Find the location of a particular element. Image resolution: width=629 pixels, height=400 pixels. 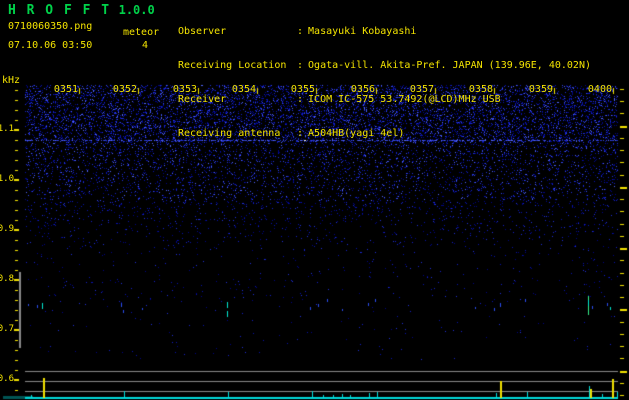

row-label: Receiving antenna is located at coordinates (229, 134).